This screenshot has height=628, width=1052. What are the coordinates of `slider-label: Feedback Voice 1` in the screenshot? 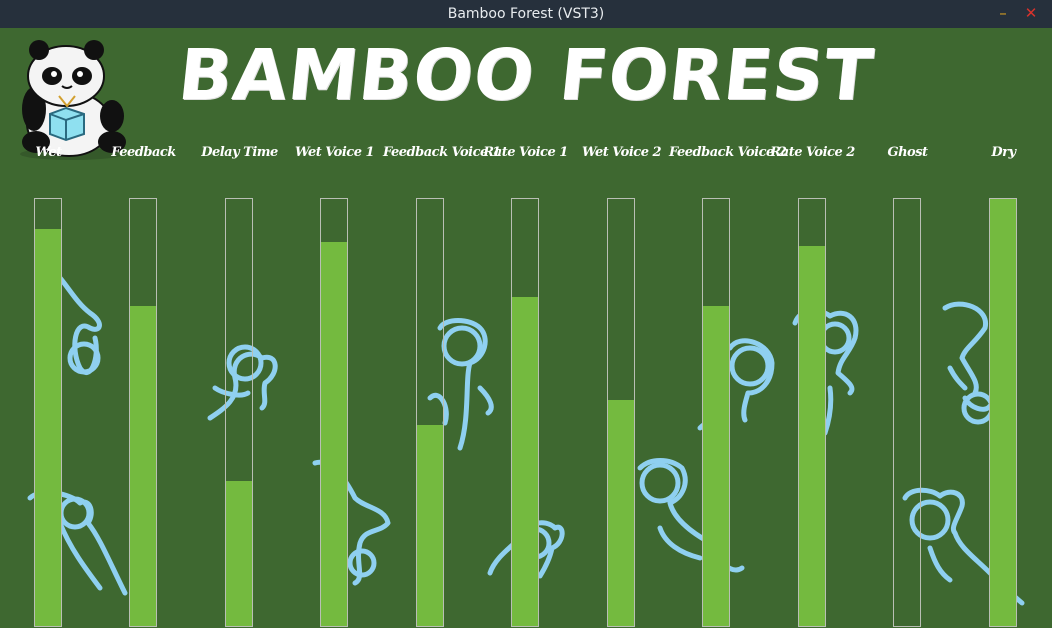 It's located at (442, 152).